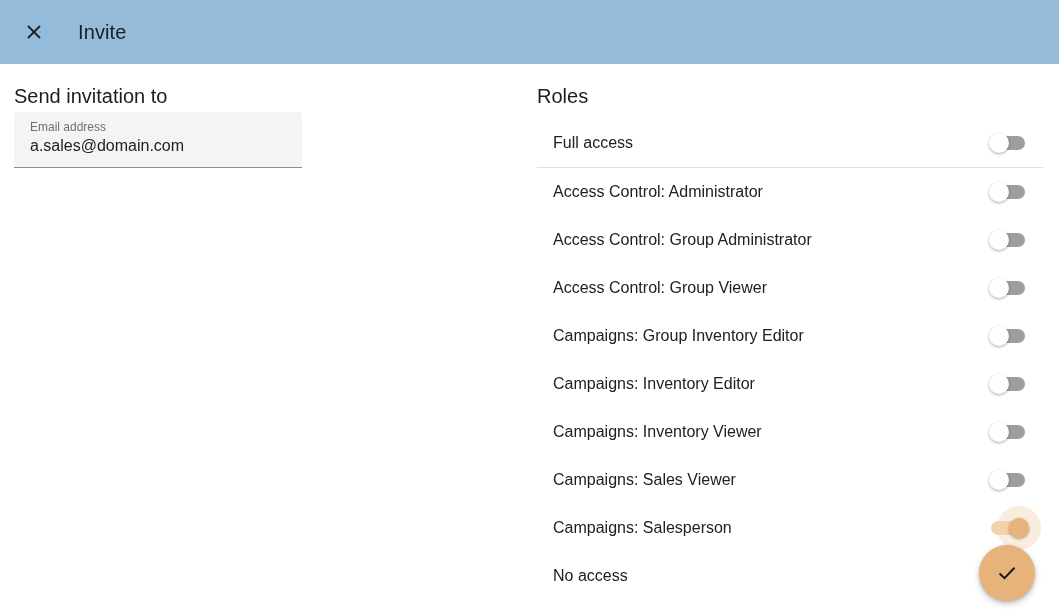  I want to click on check-icon, so click(1007, 573).